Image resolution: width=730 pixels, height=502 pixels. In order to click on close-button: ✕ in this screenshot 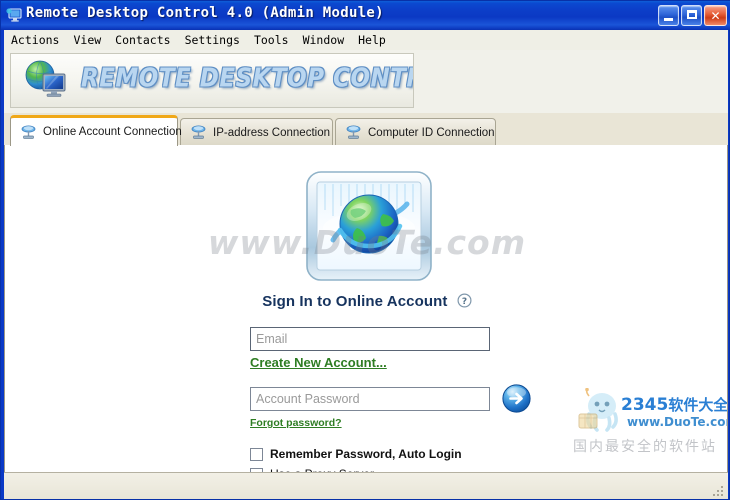, I will do `click(715, 15)`.